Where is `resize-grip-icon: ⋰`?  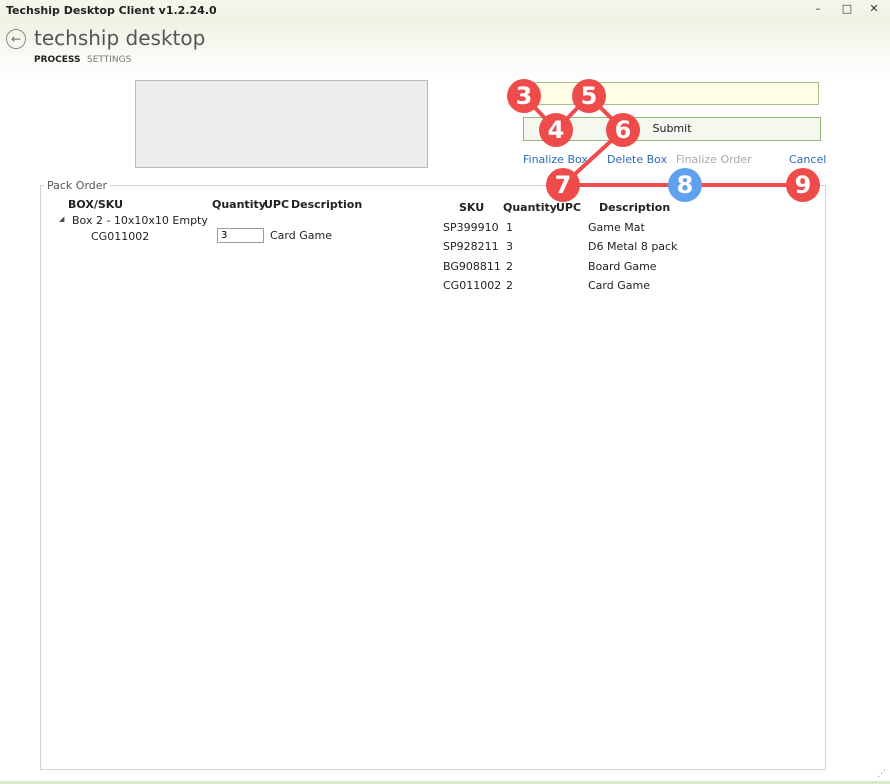 resize-grip-icon: ⋰ is located at coordinates (881, 774).